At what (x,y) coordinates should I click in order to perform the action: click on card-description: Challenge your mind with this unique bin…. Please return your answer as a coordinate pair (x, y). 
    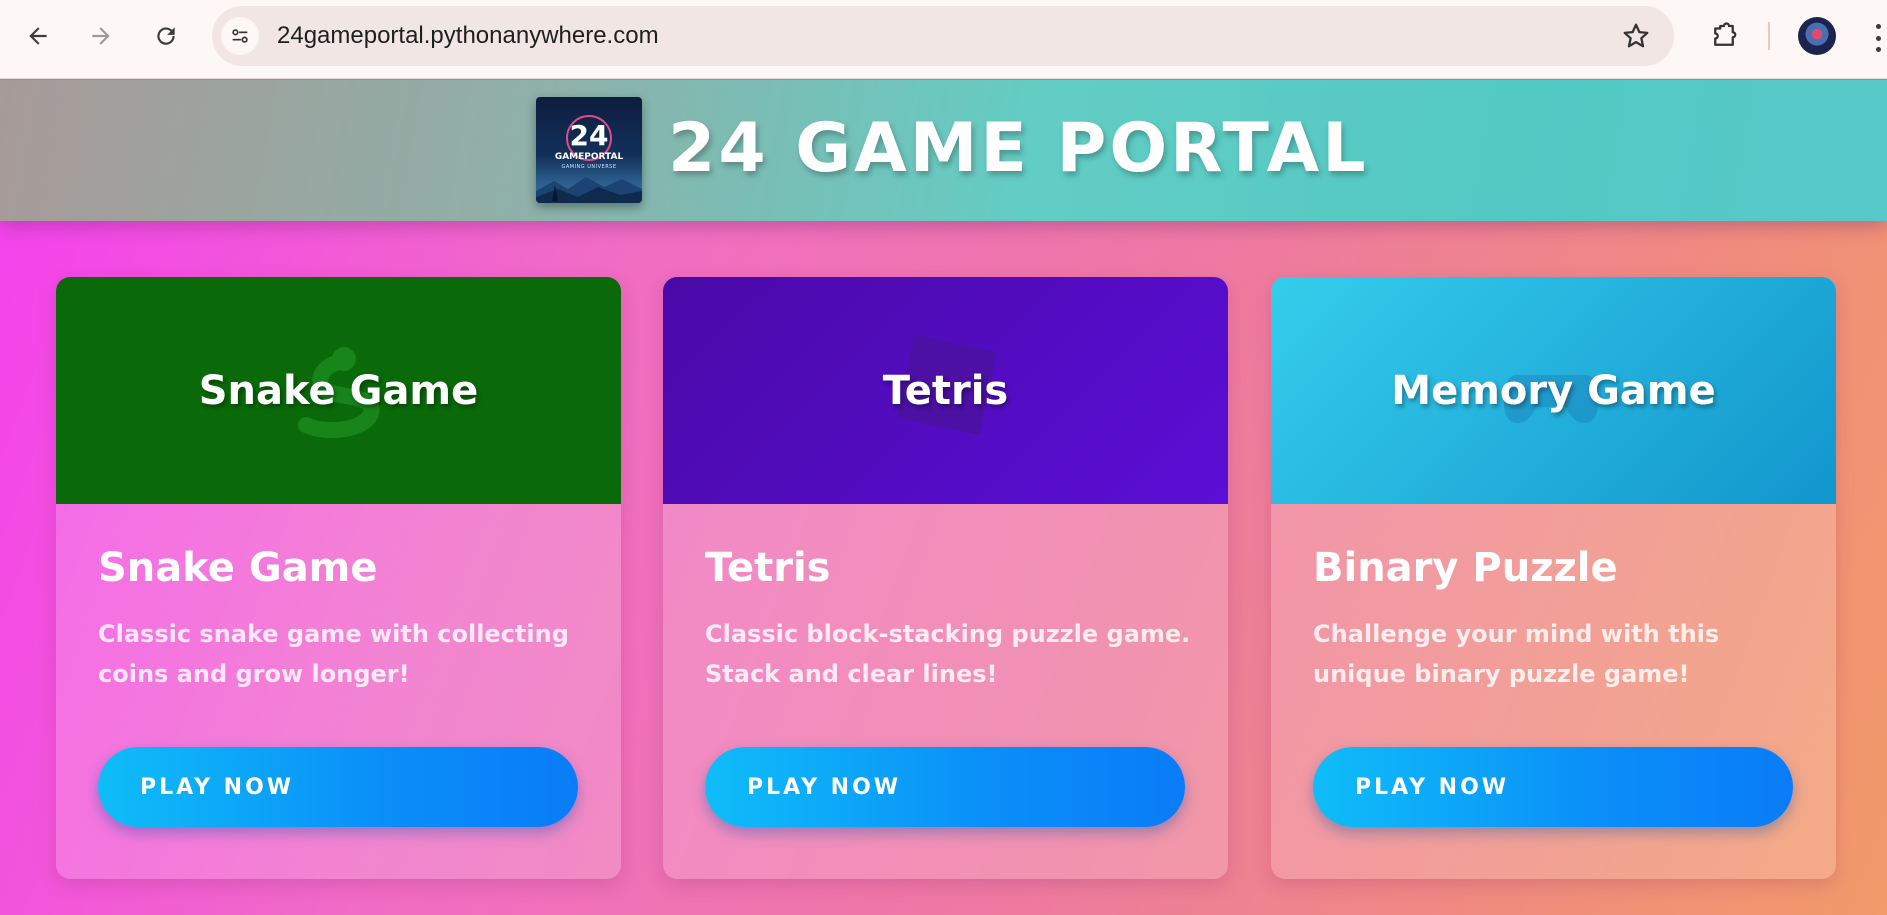
    Looking at the image, I should click on (1516, 654).